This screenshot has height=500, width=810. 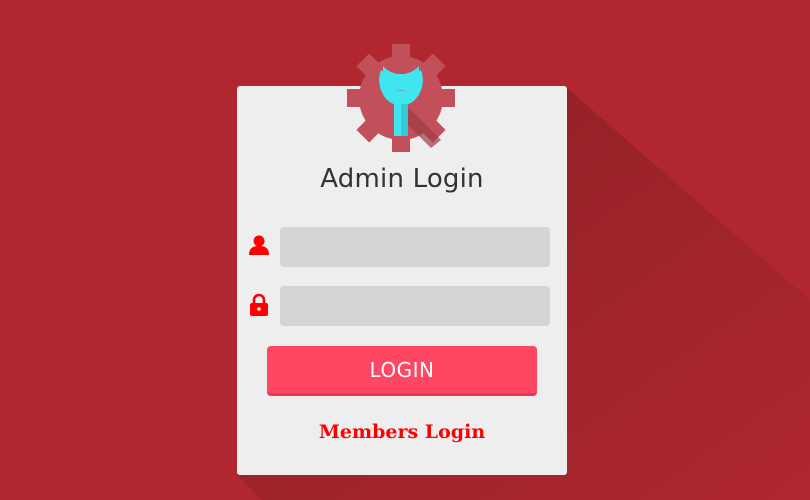 I want to click on page-title: Admin Login, so click(x=402, y=179).